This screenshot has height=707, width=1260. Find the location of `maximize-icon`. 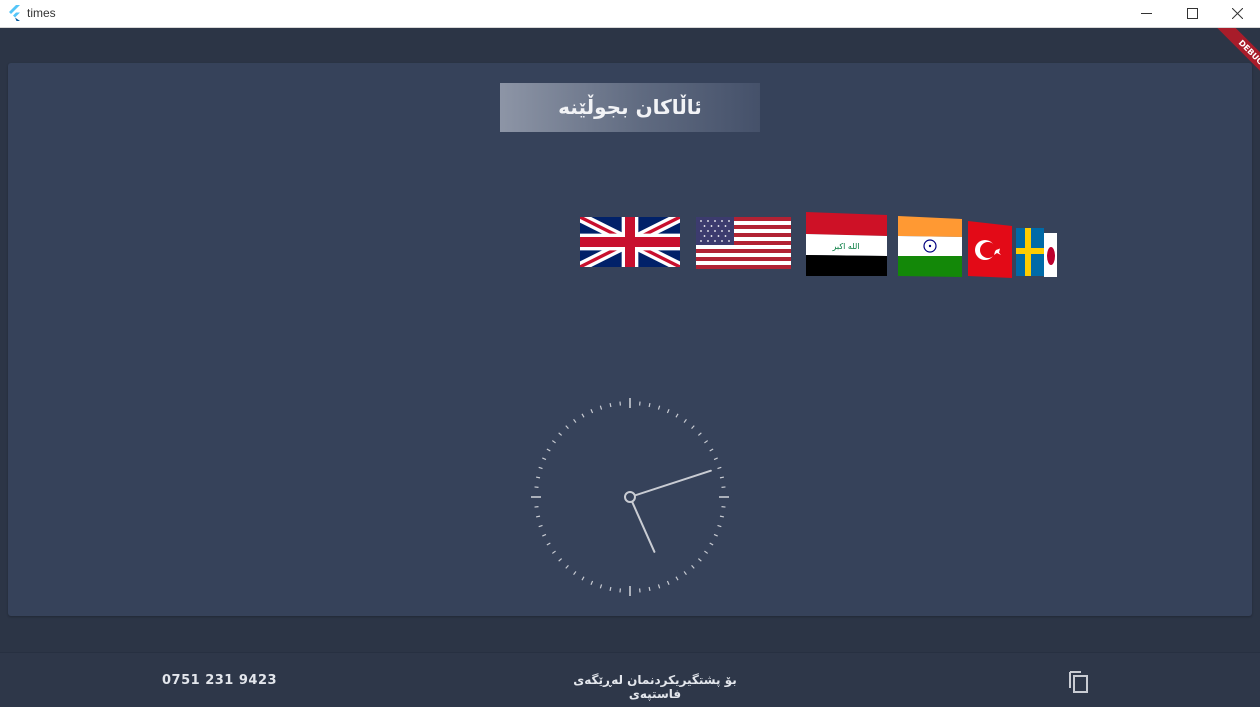

maximize-icon is located at coordinates (1192, 13).